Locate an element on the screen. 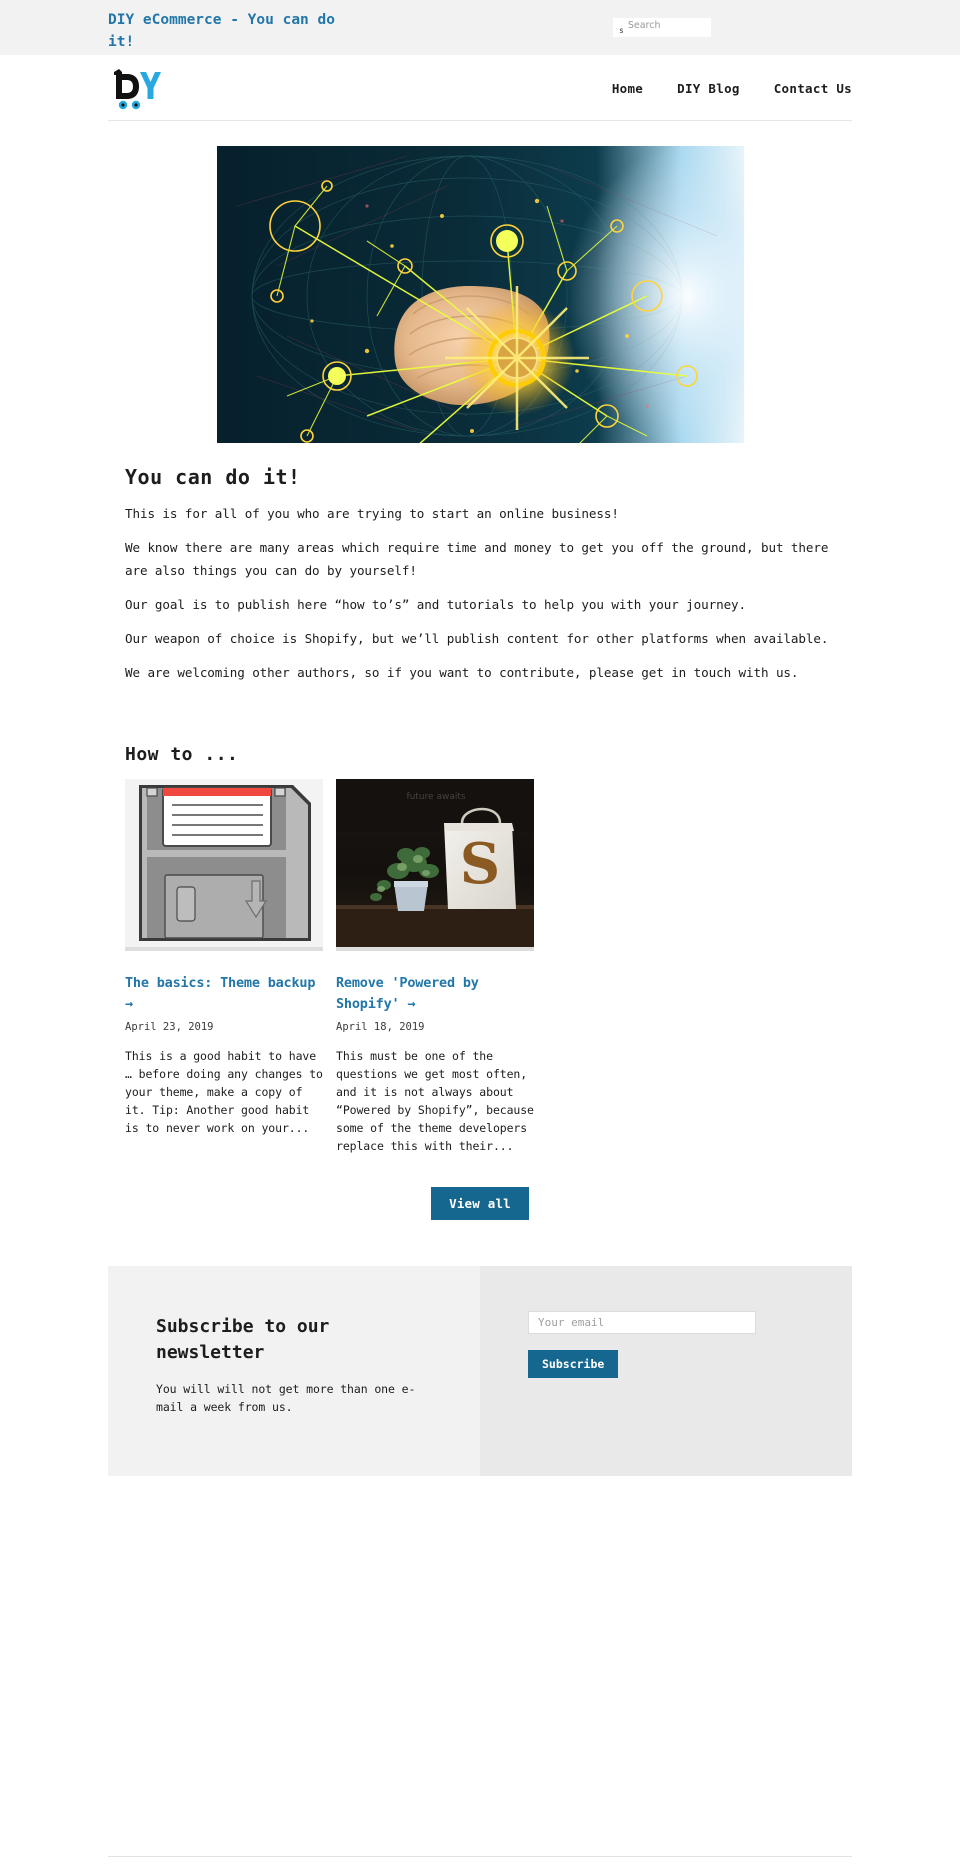 This screenshot has height=1875, width=960. diy-cart-logo-icon is located at coordinates (137, 89).